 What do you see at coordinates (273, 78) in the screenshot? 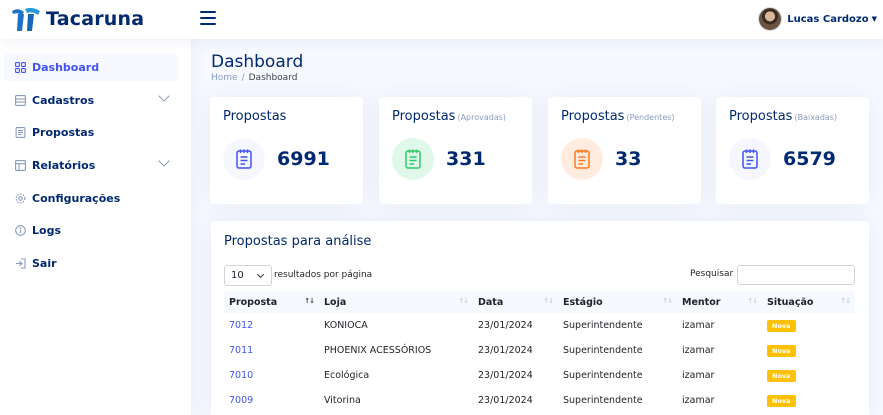
I see `breadcrumb-current: Dashboard` at bounding box center [273, 78].